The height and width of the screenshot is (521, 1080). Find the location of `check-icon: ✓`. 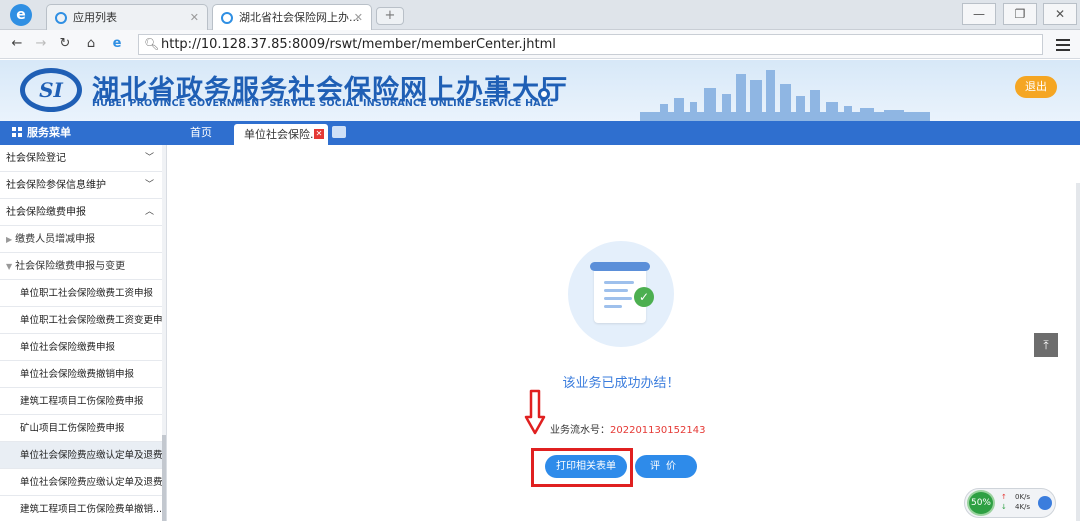

check-icon: ✓ is located at coordinates (644, 297).